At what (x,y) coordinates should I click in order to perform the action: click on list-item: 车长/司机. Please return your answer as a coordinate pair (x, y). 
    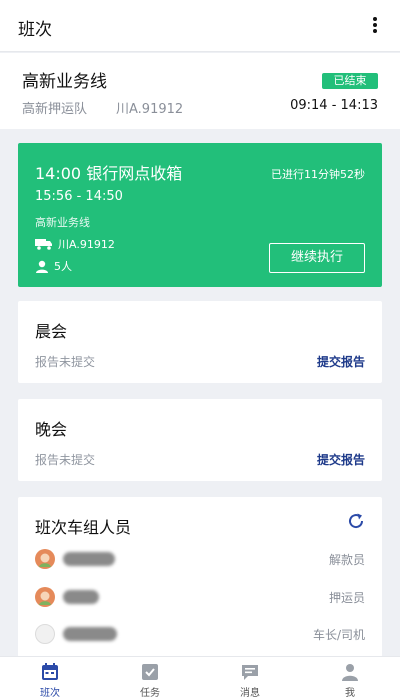
    Looking at the image, I should click on (200, 634).